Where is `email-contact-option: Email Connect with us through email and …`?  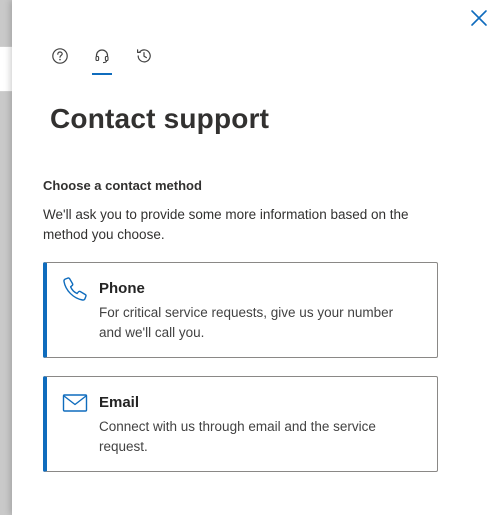
email-contact-option: Email Connect with us through email and … is located at coordinates (240, 424).